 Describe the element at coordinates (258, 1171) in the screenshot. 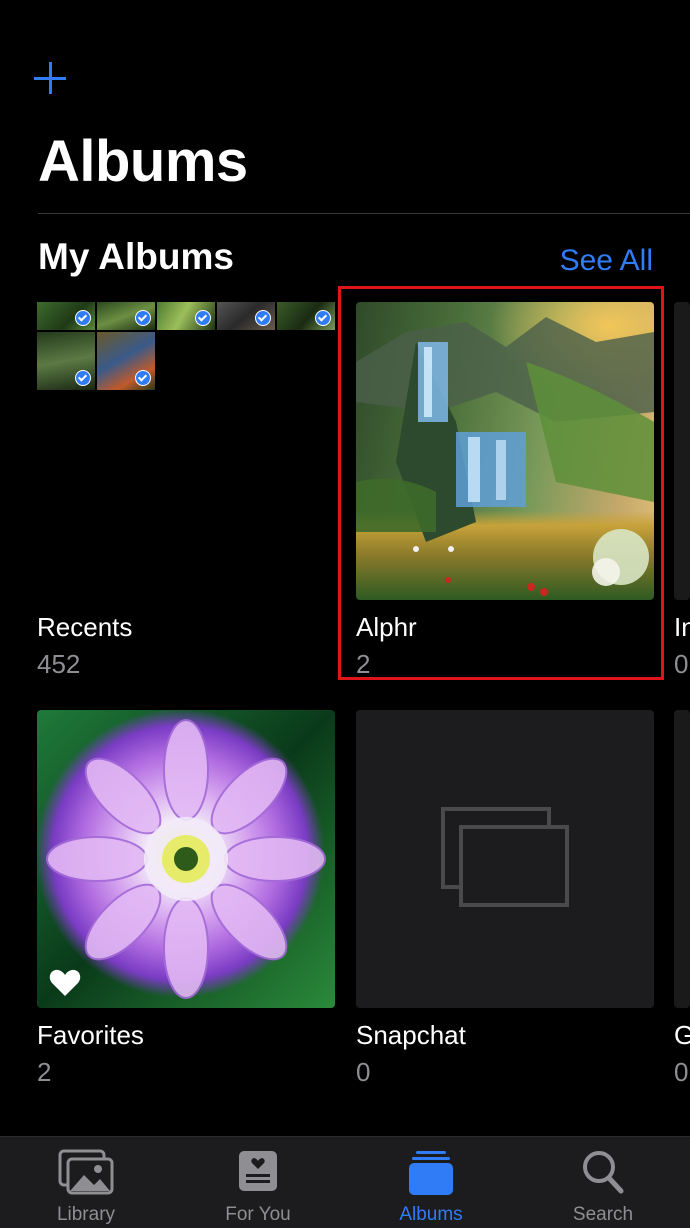

I see `for-you-icon` at that location.